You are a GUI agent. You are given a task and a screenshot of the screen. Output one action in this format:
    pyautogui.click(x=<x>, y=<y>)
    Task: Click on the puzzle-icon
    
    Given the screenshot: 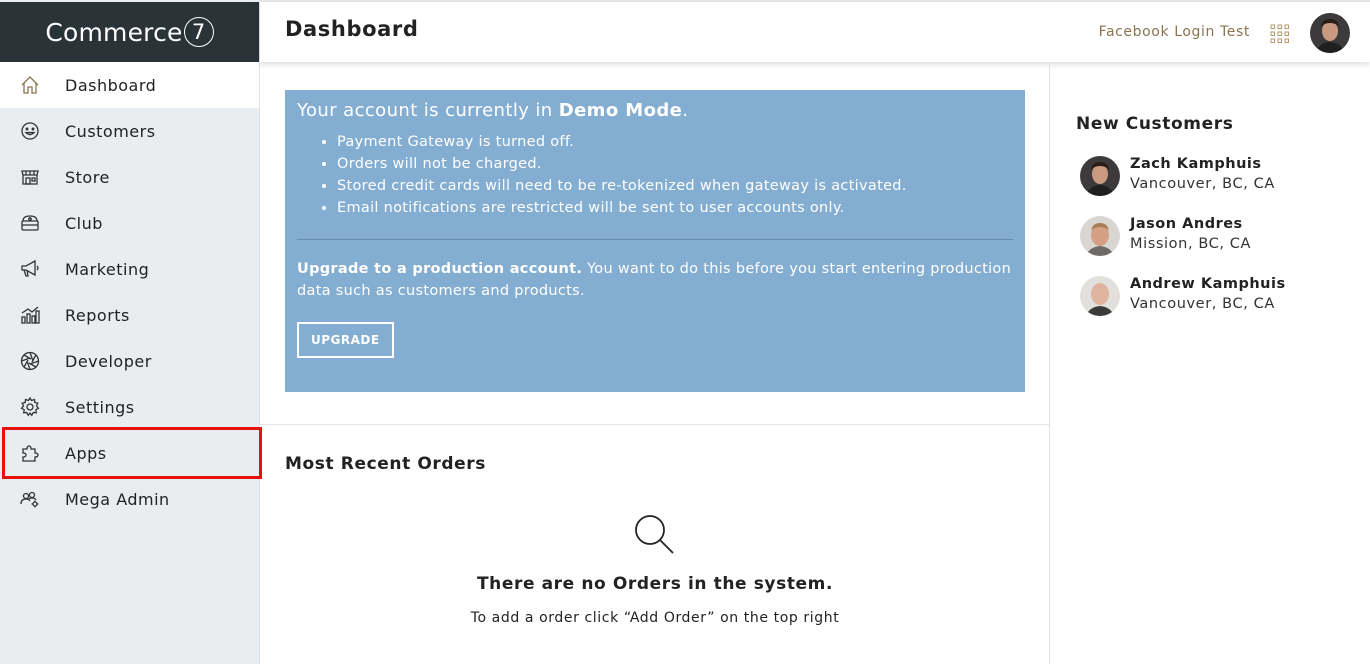 What is the action you would take?
    pyautogui.click(x=30, y=453)
    